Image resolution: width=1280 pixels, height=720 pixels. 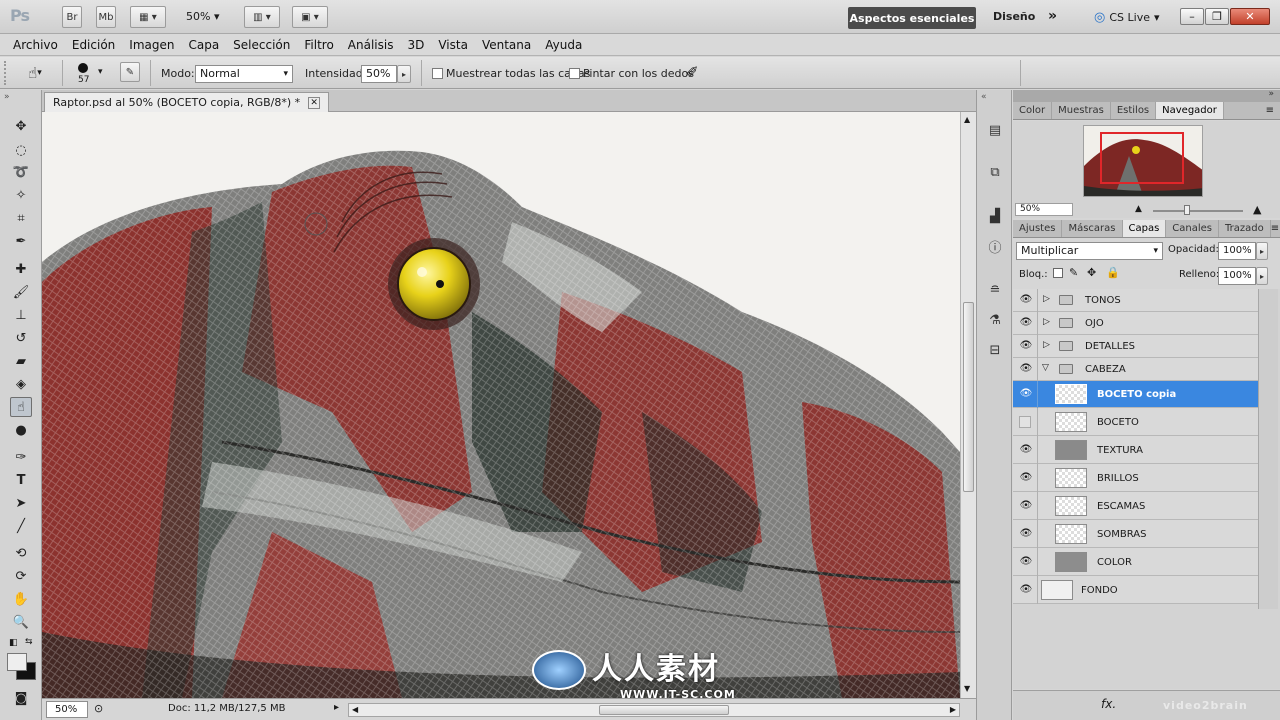 I want to click on navigator-zoom-slider-thumb, so click(x=1187, y=210).